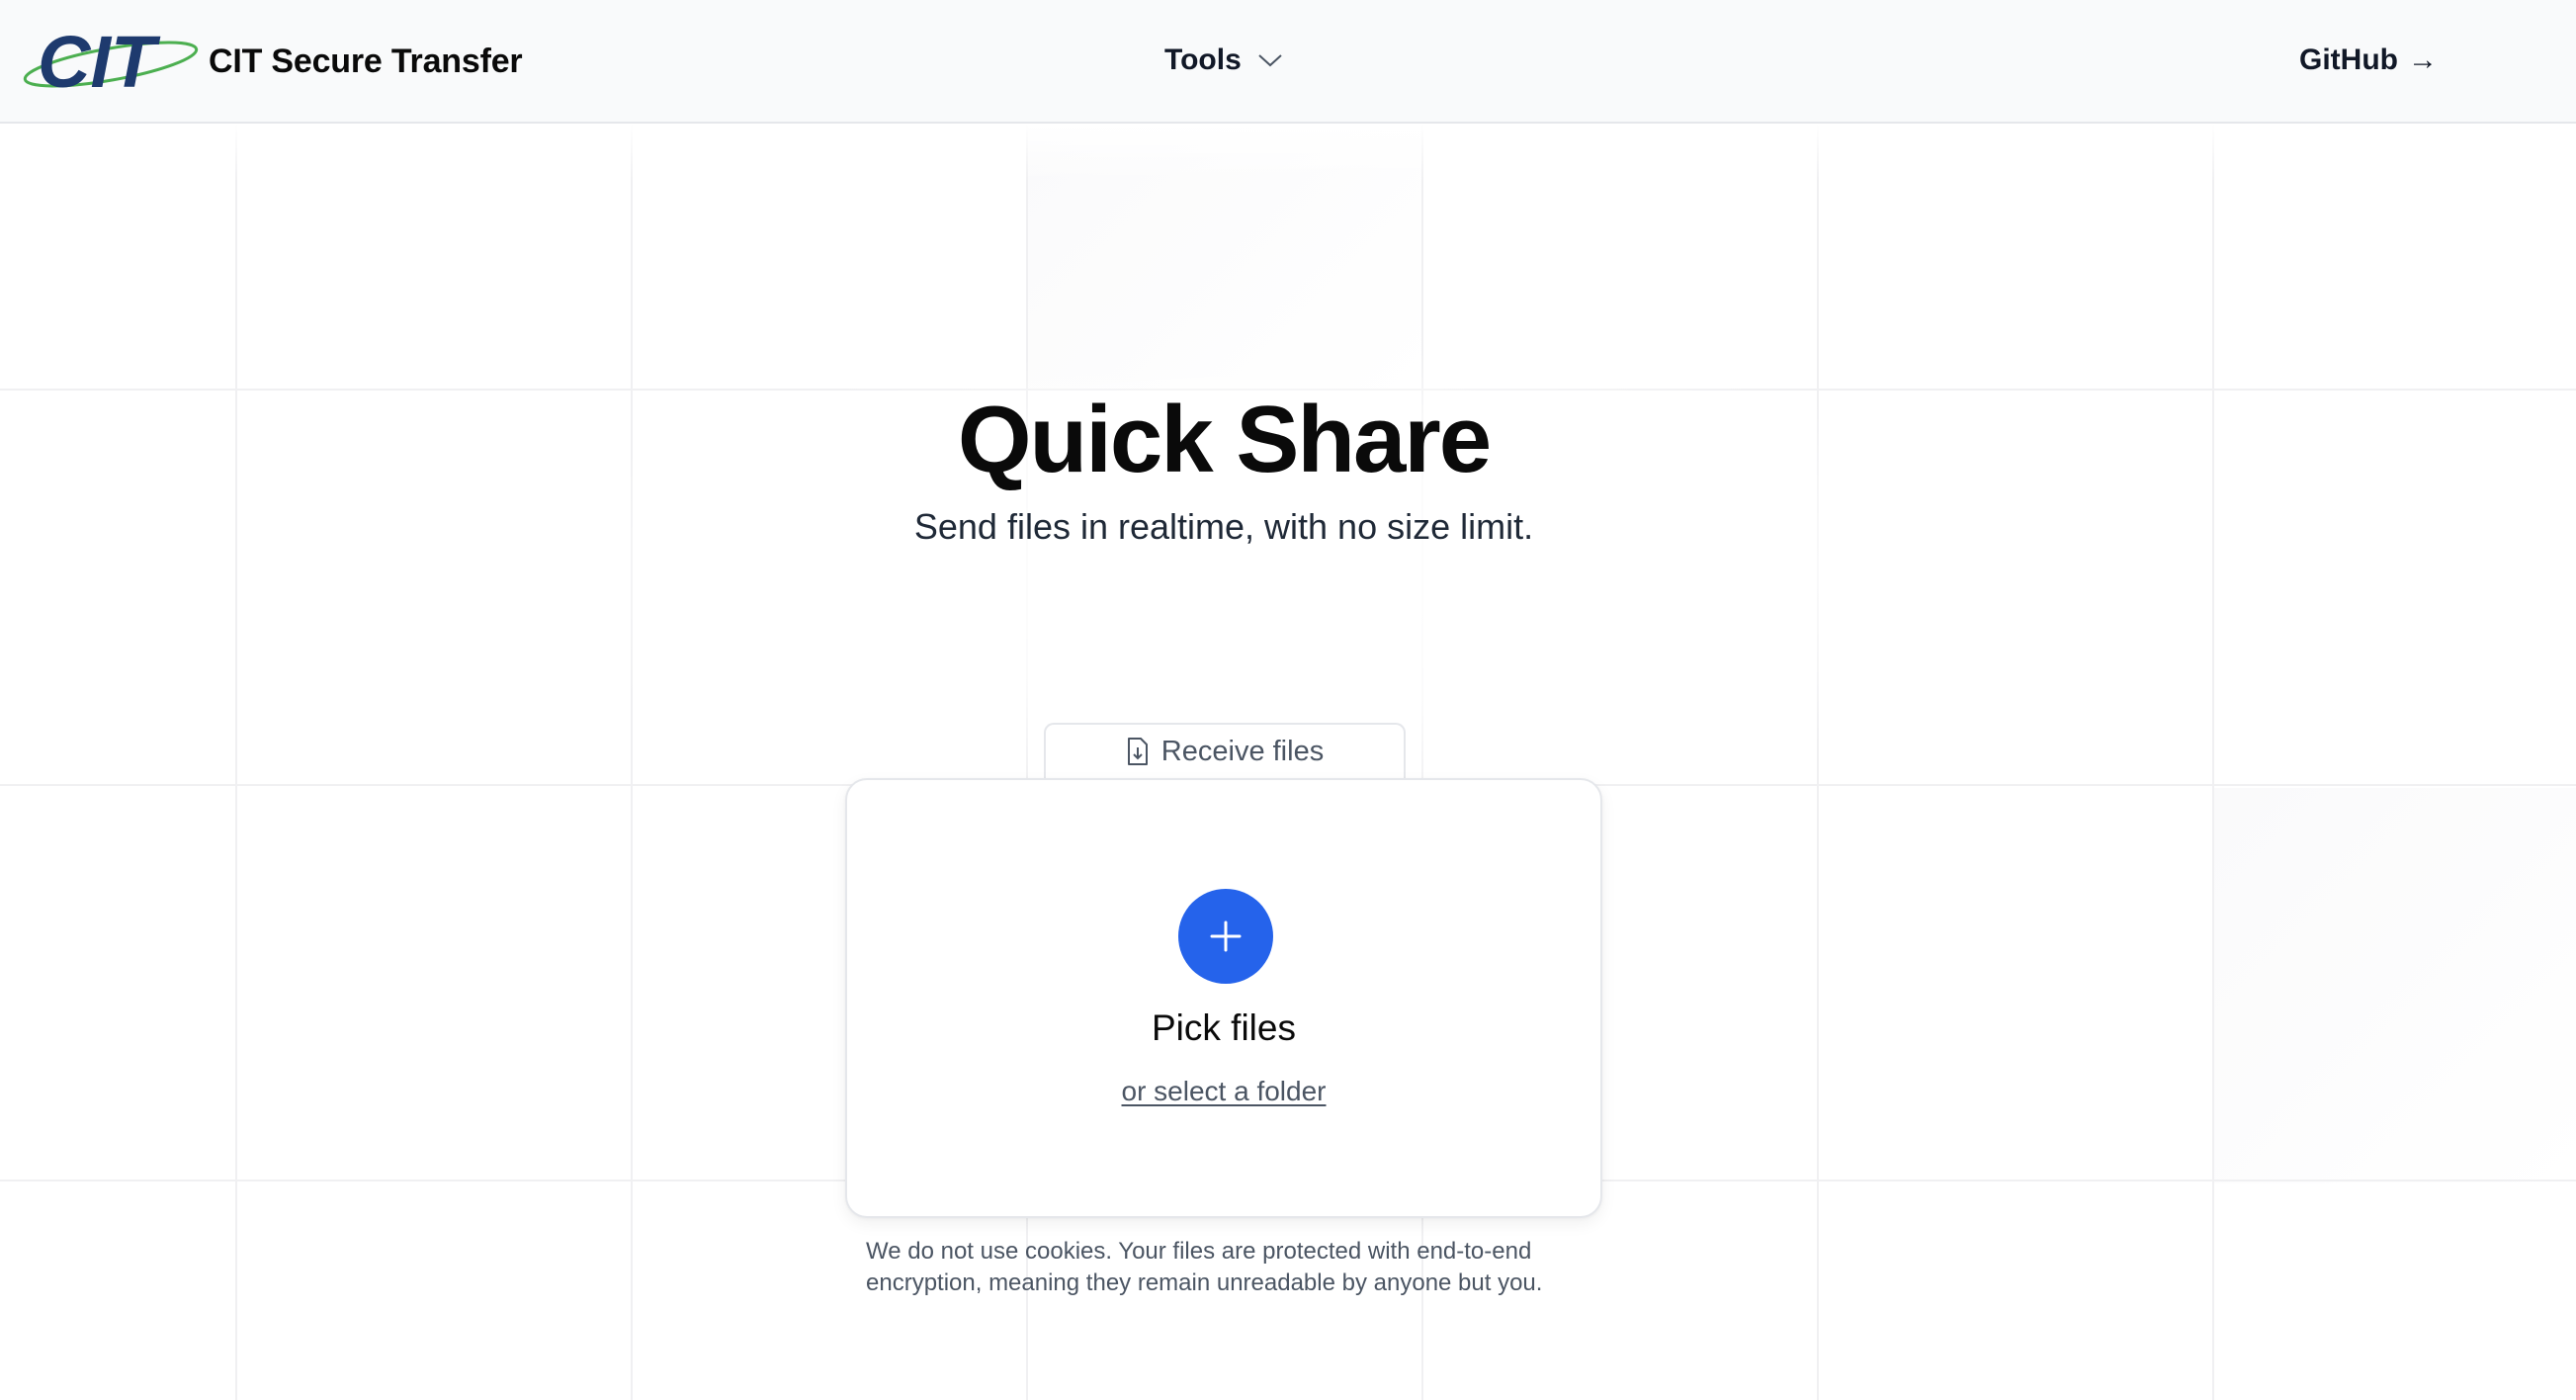 The image size is (2576, 1400). I want to click on github-link: GitHub →, so click(2368, 60).